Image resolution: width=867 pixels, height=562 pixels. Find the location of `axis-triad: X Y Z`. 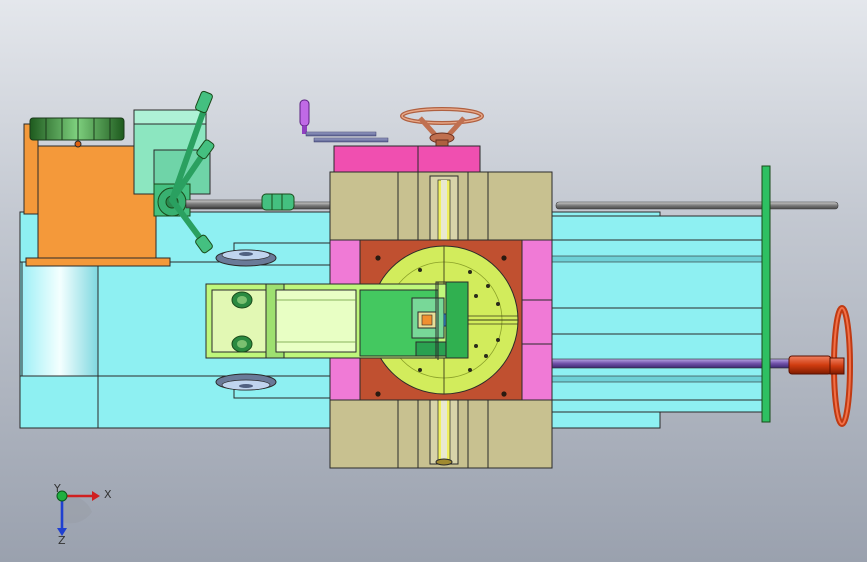

axis-triad: X Y Z is located at coordinates (82, 514).